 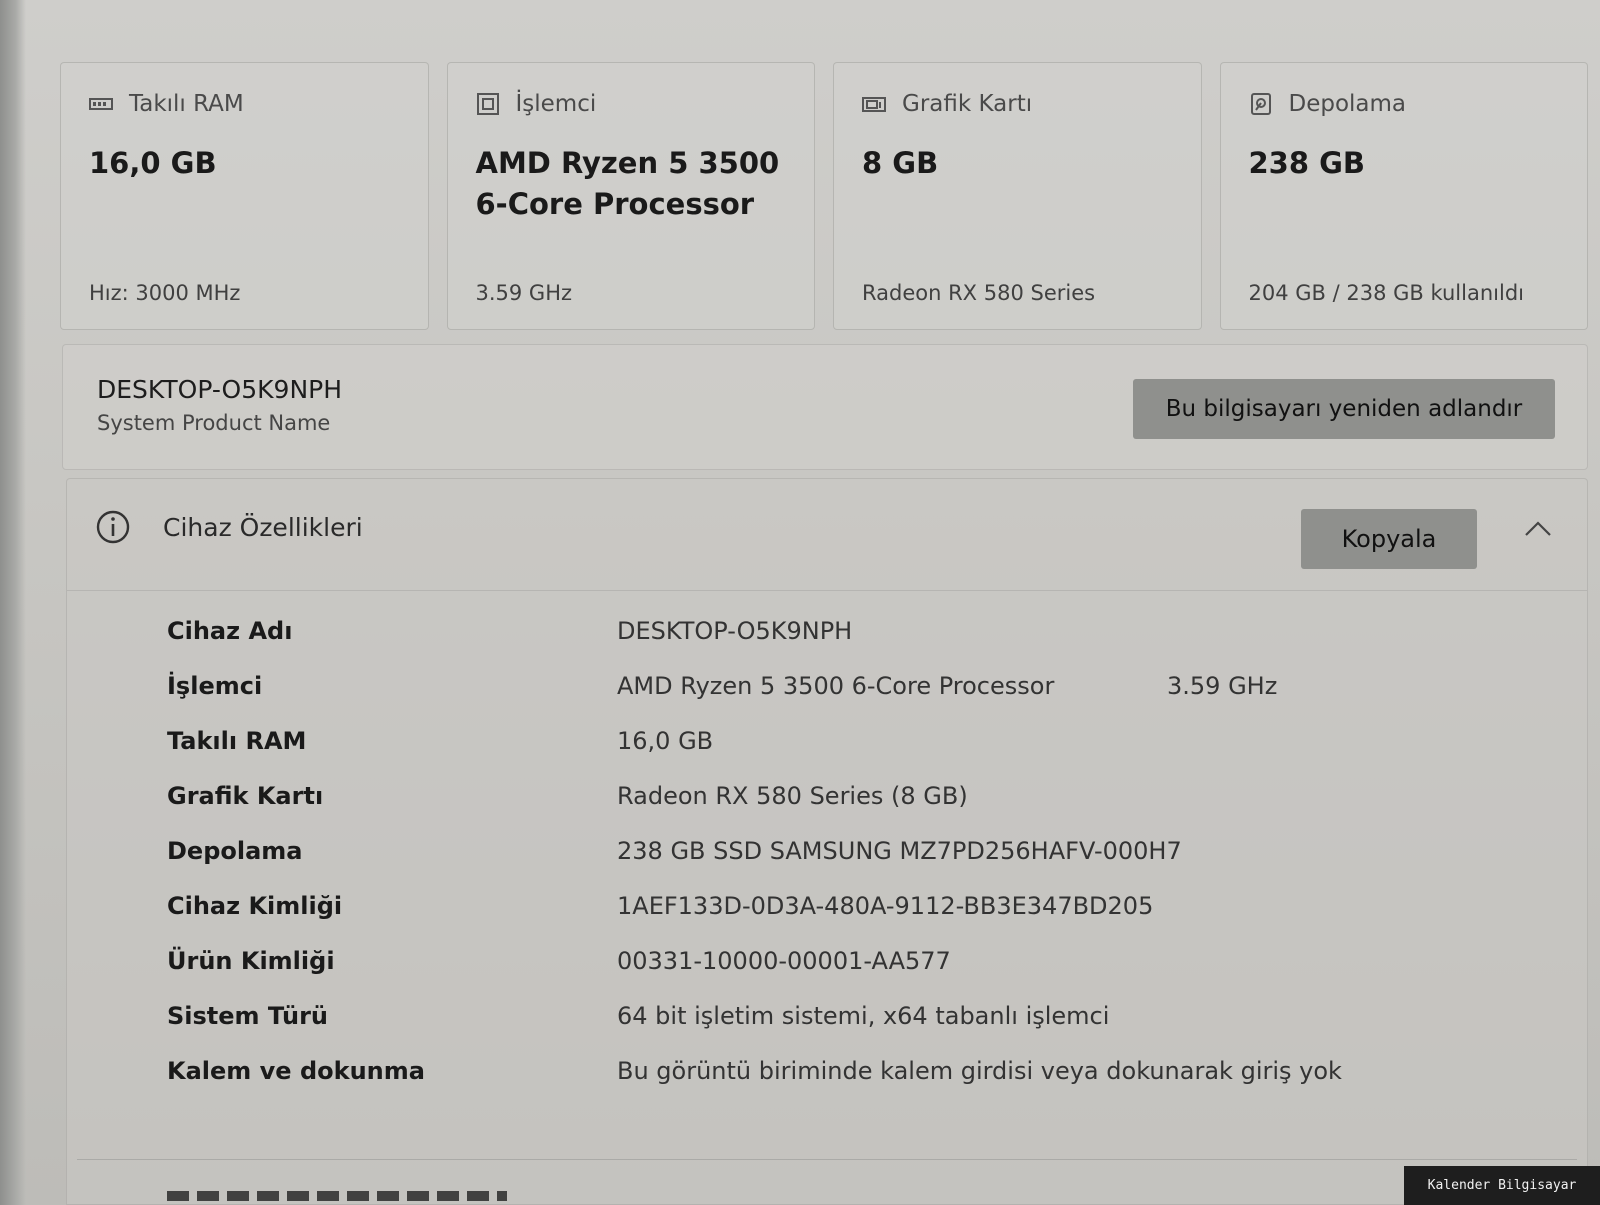 I want to click on spec-label: Ürün Kimliği, so click(x=251, y=961).